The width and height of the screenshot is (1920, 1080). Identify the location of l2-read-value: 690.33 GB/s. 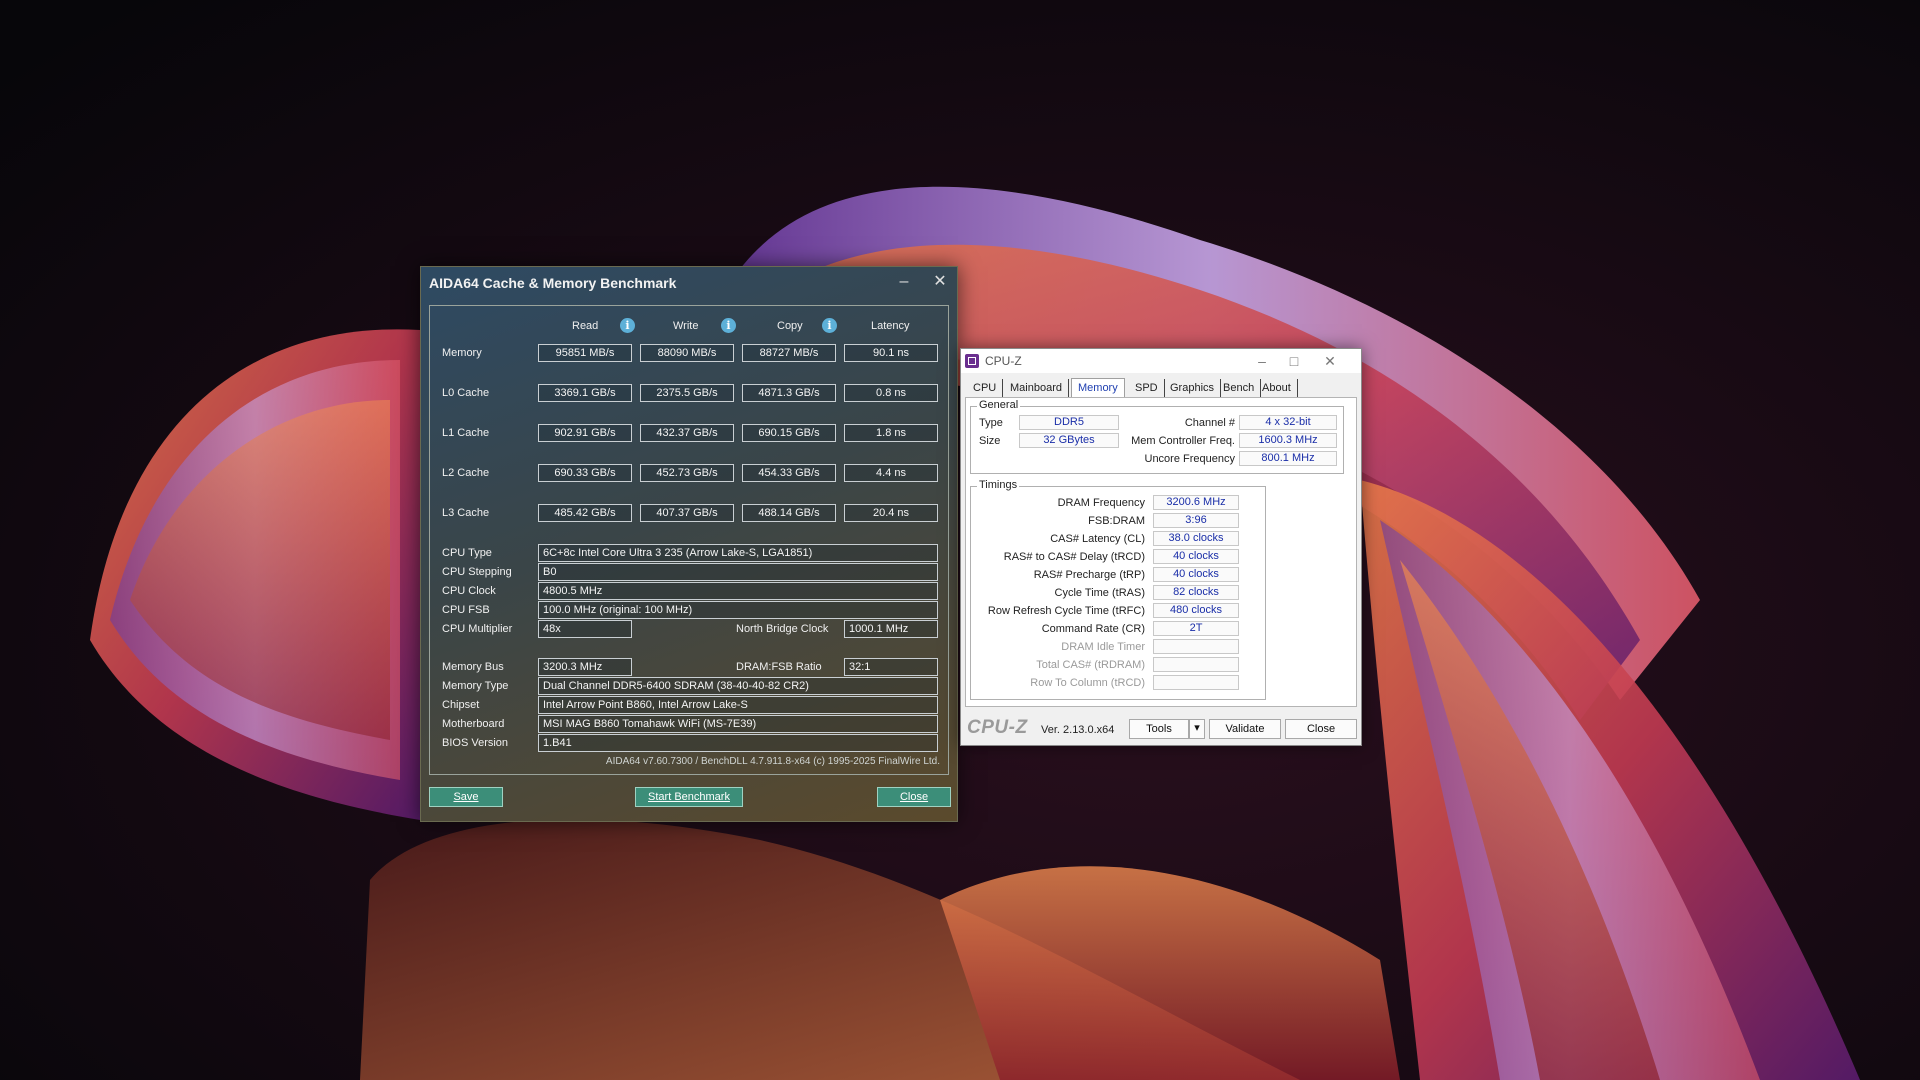
(585, 473).